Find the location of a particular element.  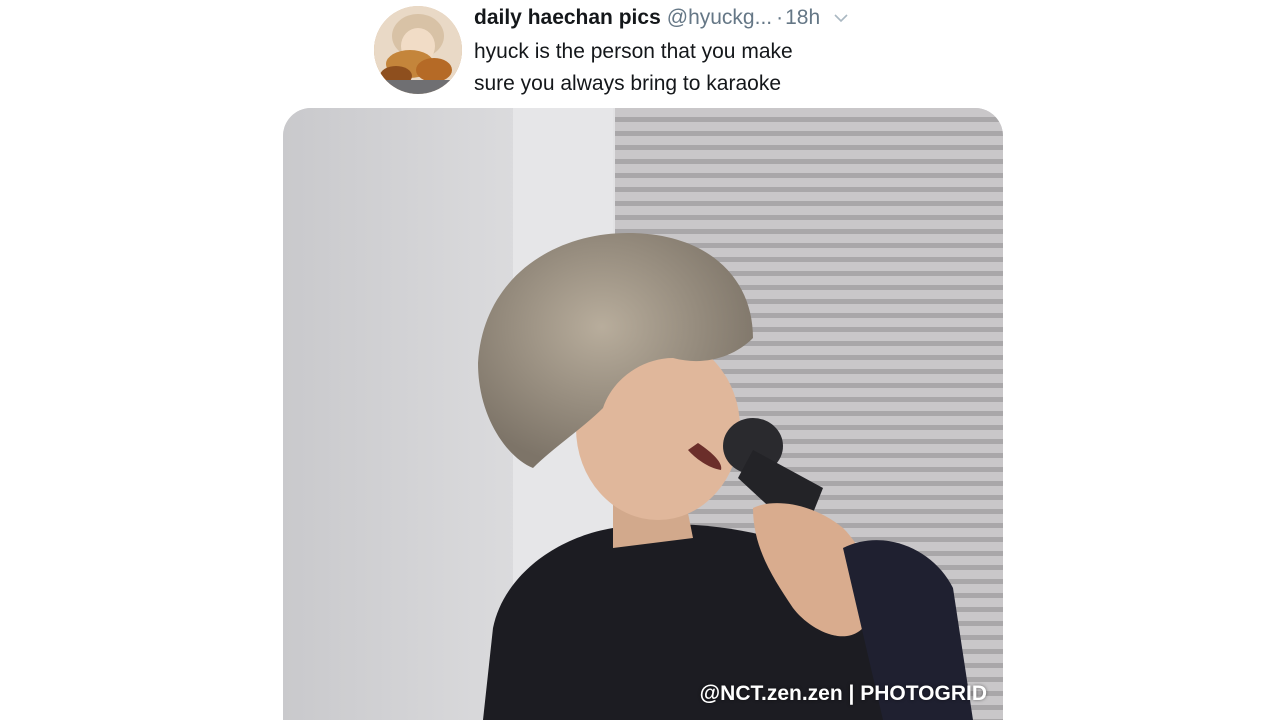

display-name: daily haechan pics is located at coordinates (567, 18).